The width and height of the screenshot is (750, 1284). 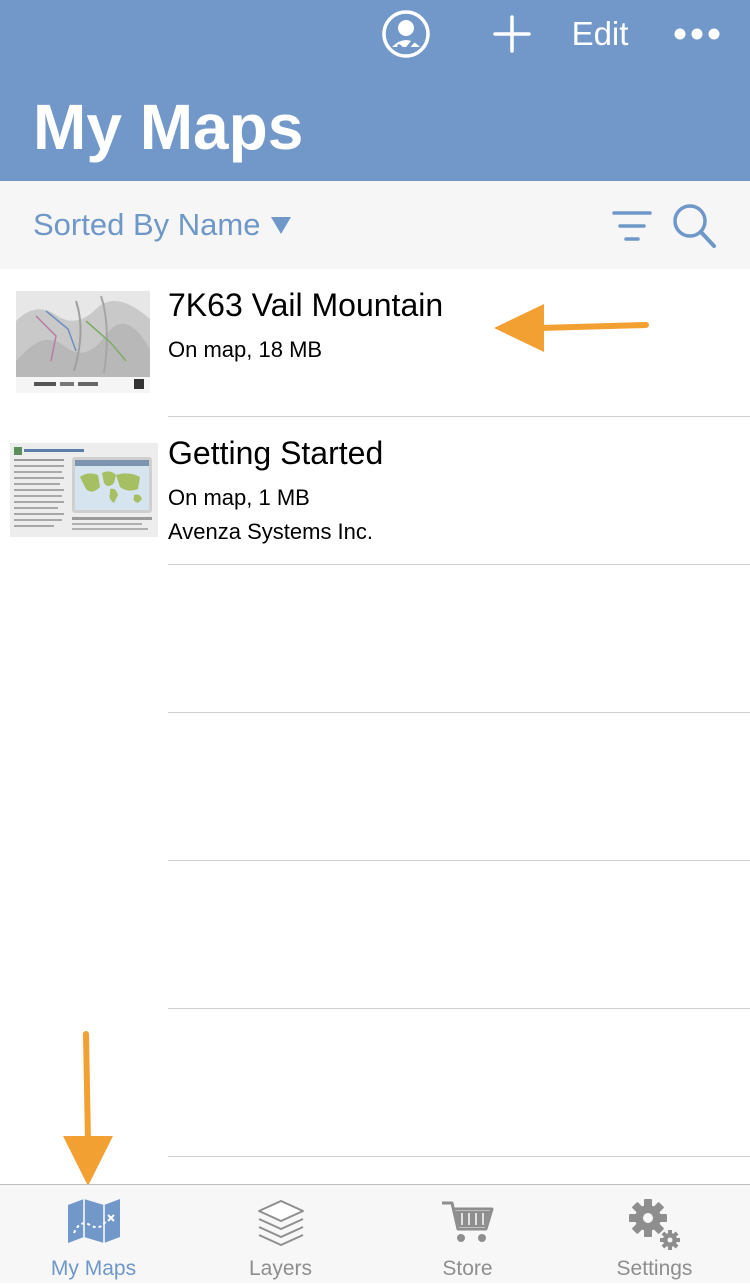 I want to click on map-row-vail-mountain: 7K63 Vail Mountain On map, 18 MB, so click(x=375, y=343).